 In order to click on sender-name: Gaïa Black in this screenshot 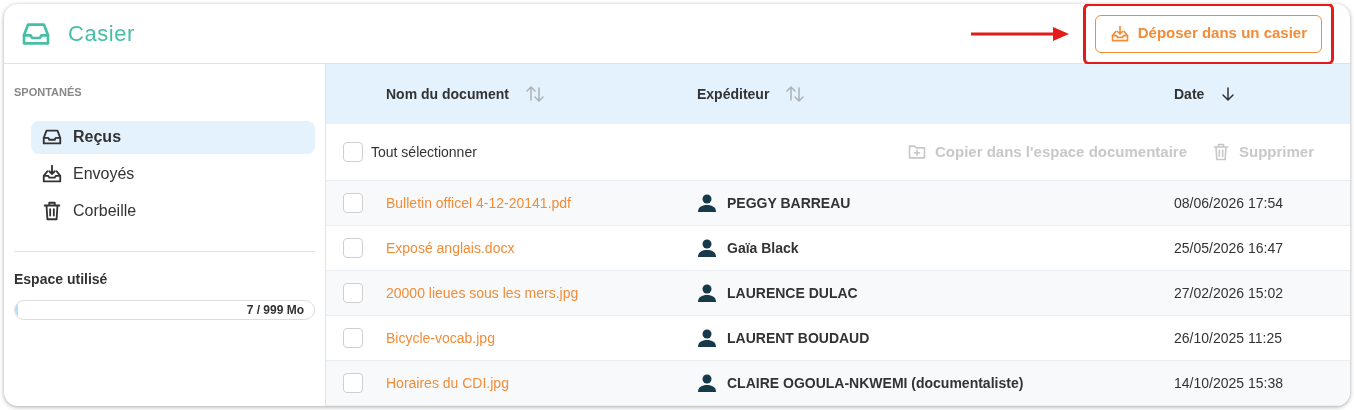, I will do `click(763, 248)`.